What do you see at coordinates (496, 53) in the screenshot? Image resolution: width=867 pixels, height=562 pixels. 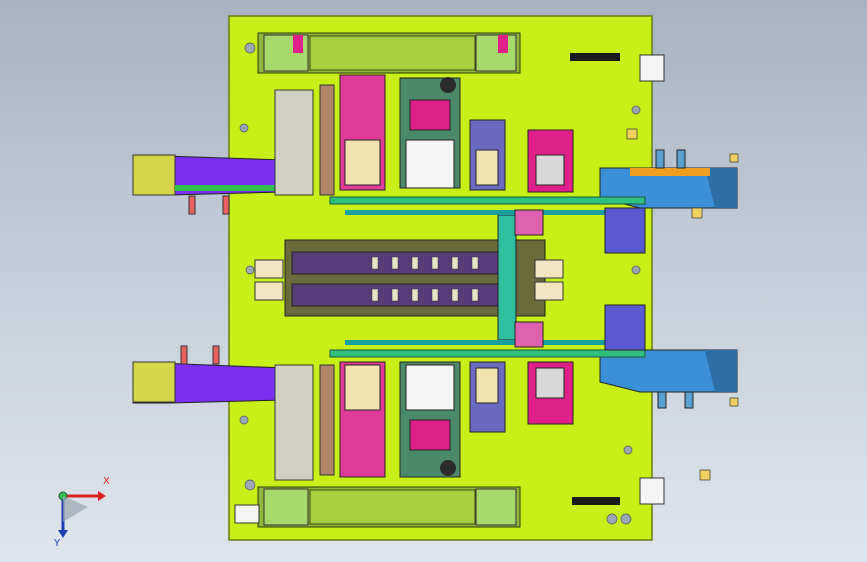 I see `top-rail-end-right` at bounding box center [496, 53].